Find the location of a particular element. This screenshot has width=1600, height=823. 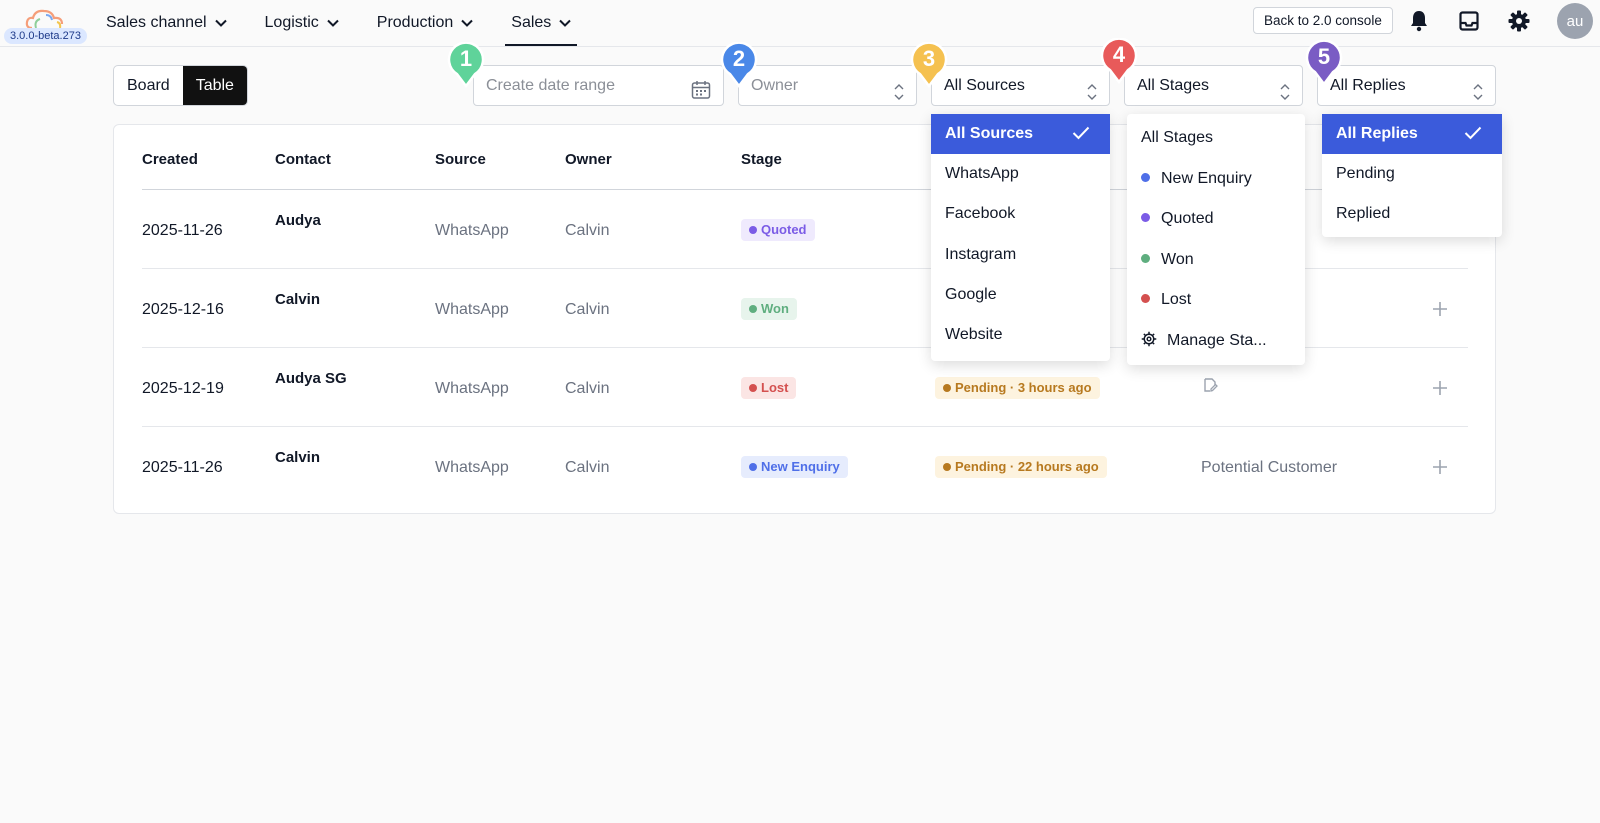

nav-sales-channel: Sales channel is located at coordinates (166, 23).